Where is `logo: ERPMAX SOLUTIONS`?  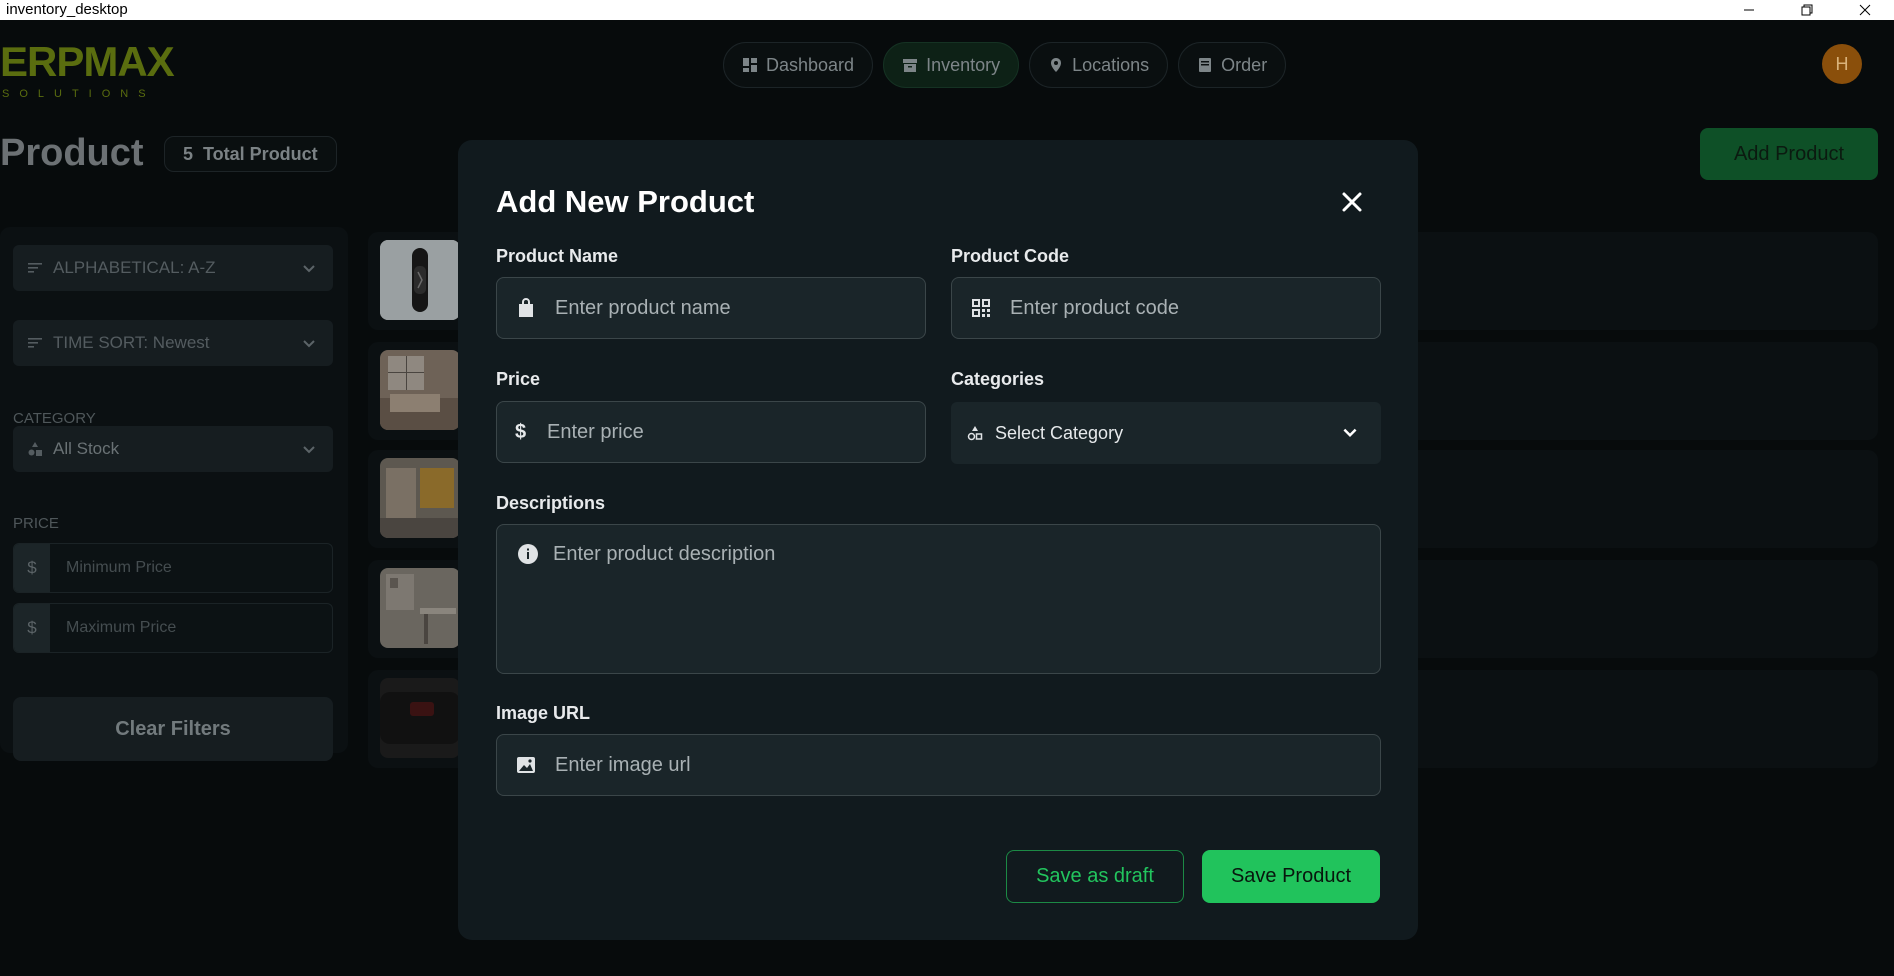 logo: ERPMAX SOLUTIONS is located at coordinates (87, 69).